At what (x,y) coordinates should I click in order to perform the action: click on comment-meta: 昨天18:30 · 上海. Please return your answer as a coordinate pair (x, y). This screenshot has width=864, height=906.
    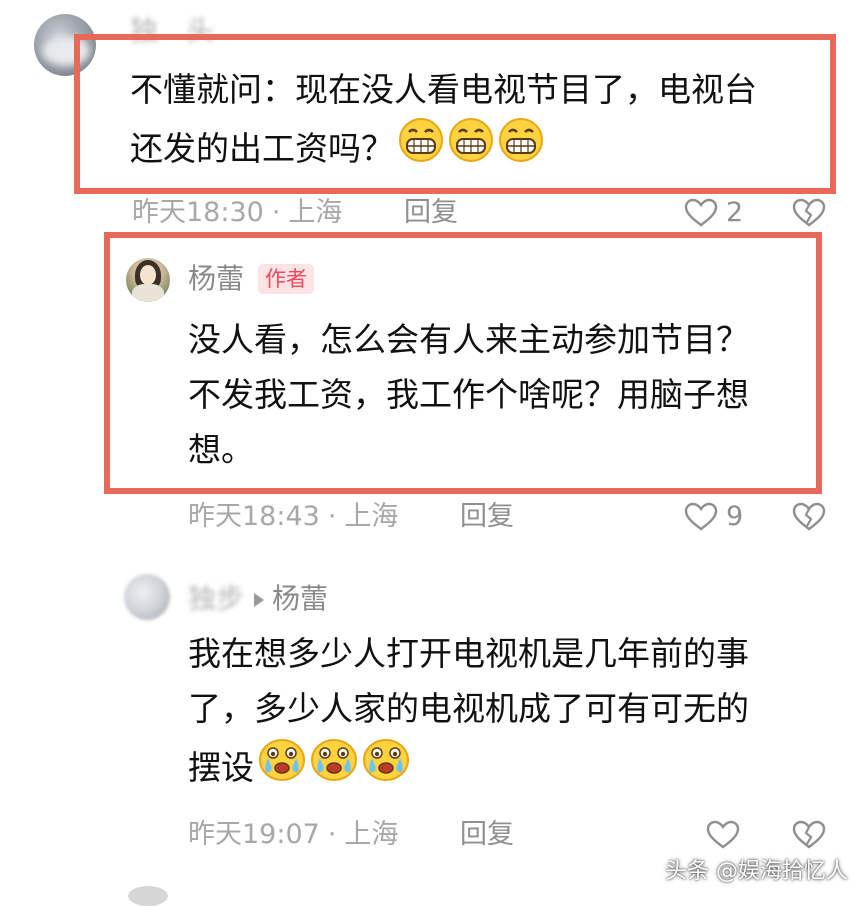
    Looking at the image, I should click on (237, 213).